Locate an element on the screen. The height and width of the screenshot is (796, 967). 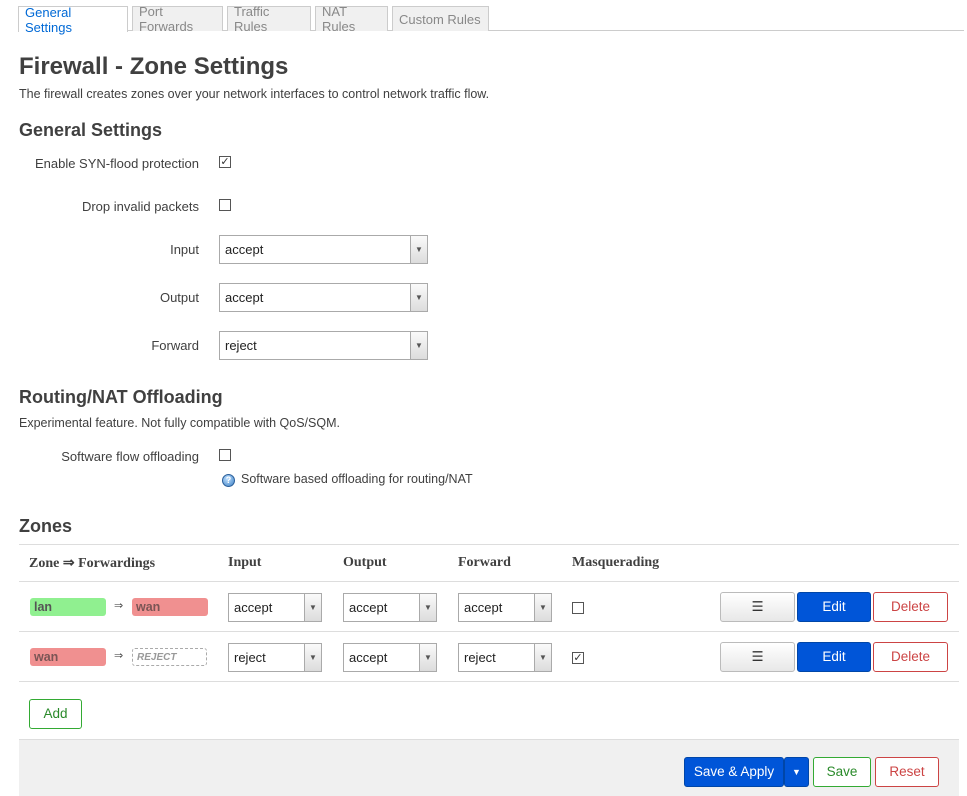
masquerading-checkbox: ✓ is located at coordinates (578, 658).